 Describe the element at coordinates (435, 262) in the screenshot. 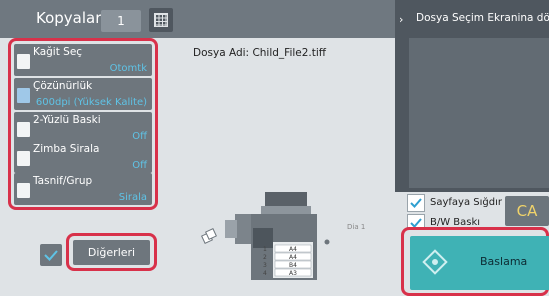

I see `start-icon` at that location.